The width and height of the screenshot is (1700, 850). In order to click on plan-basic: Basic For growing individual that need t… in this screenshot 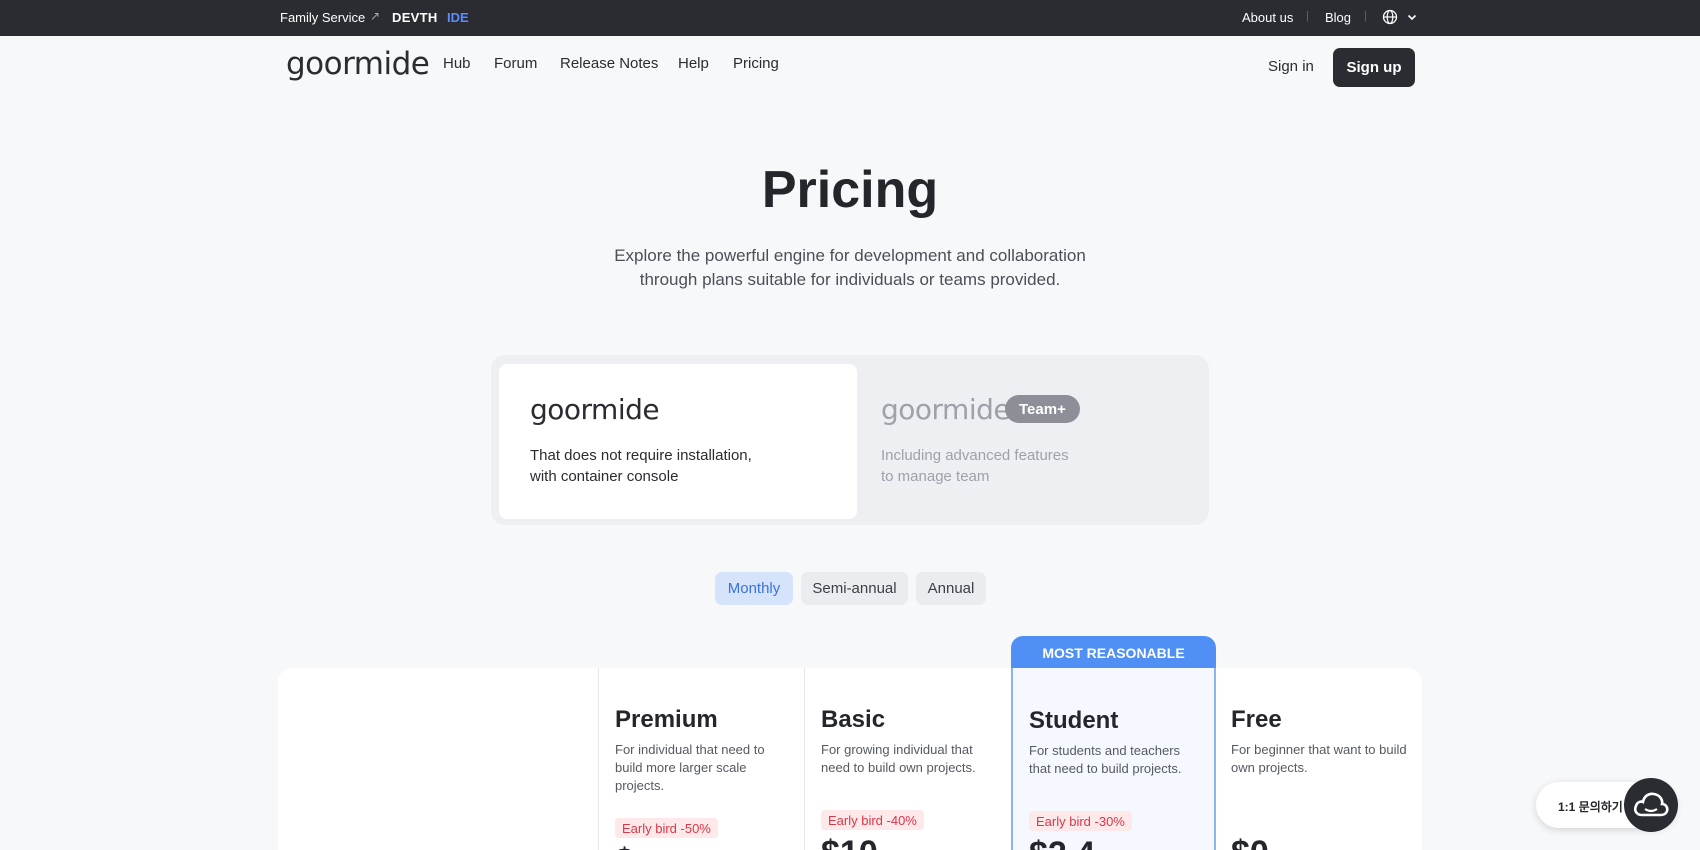, I will do `click(907, 759)`.